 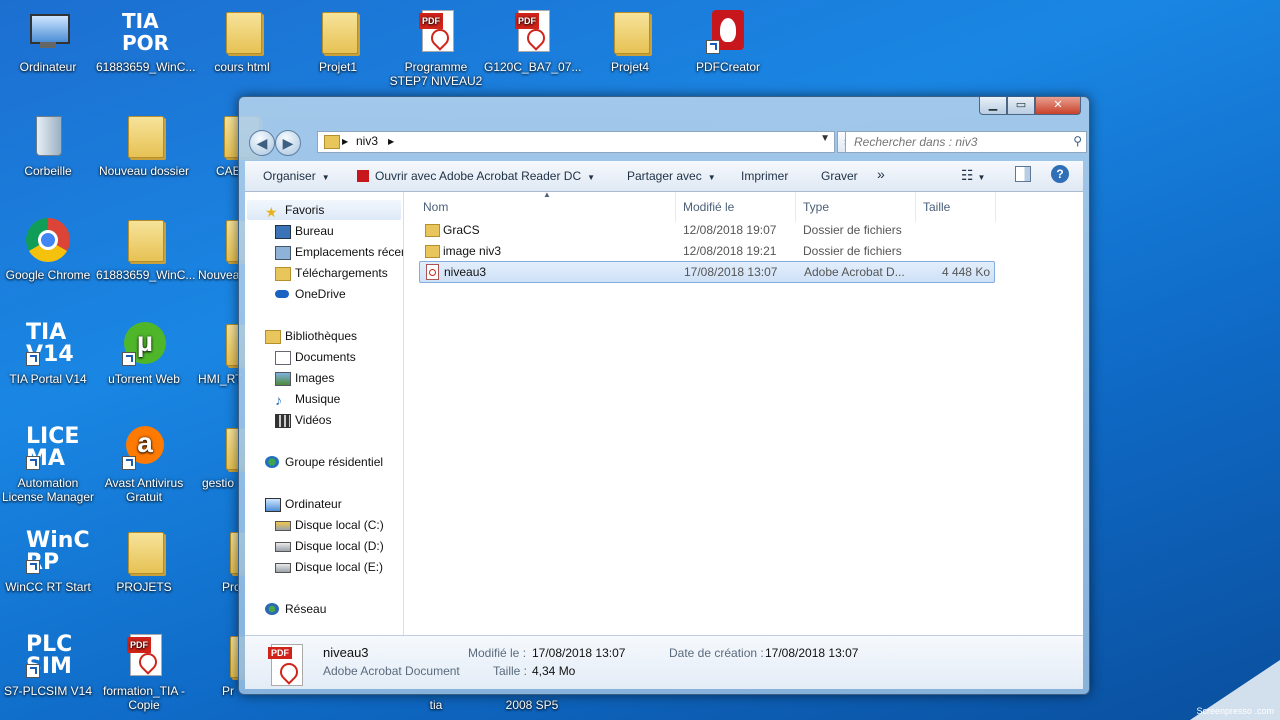 What do you see at coordinates (579, 653) in the screenshot?
I see `details-modified-value: 17/08/2018 13:07` at bounding box center [579, 653].